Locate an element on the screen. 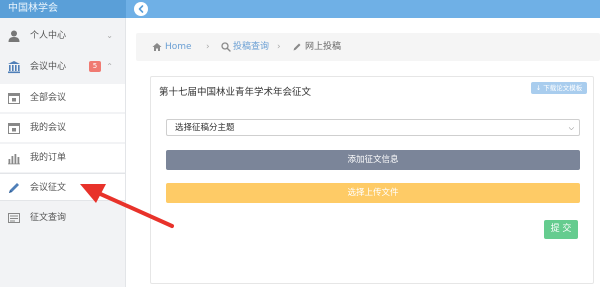  sidebar-item-all-meetings: 全部会议 is located at coordinates (62, 98).